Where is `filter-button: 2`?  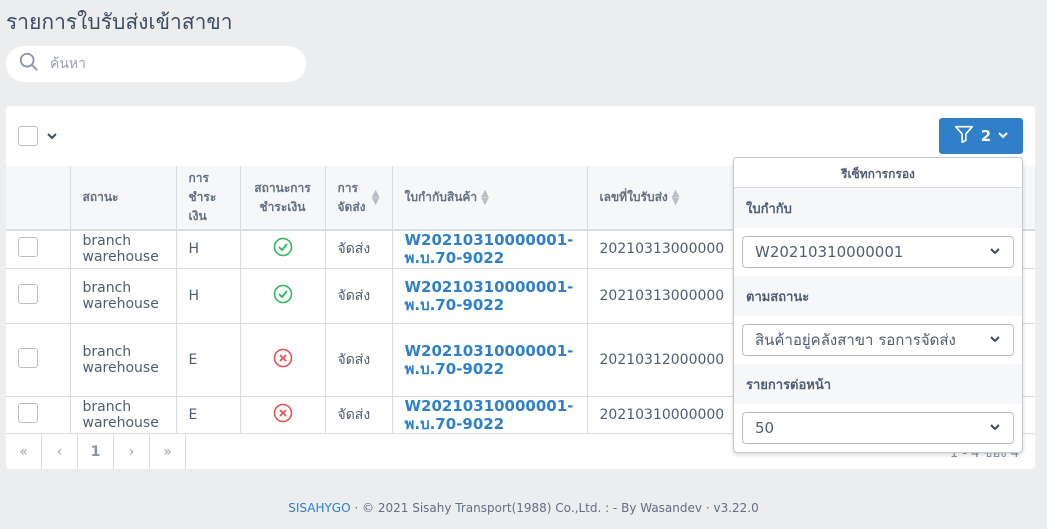 filter-button: 2 is located at coordinates (981, 136).